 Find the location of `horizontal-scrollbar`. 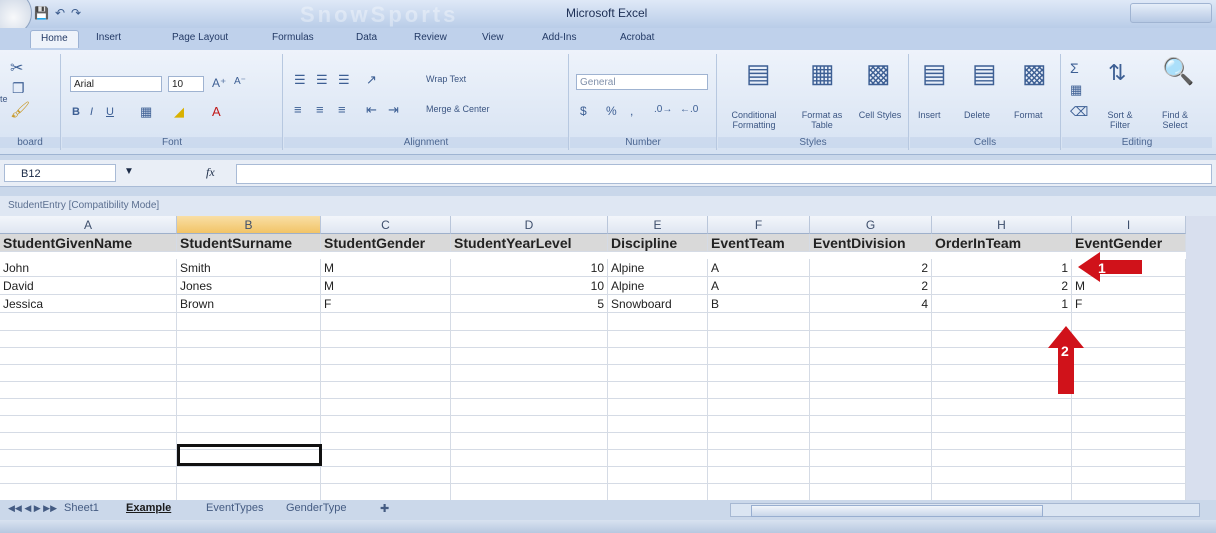

horizontal-scrollbar is located at coordinates (965, 510).